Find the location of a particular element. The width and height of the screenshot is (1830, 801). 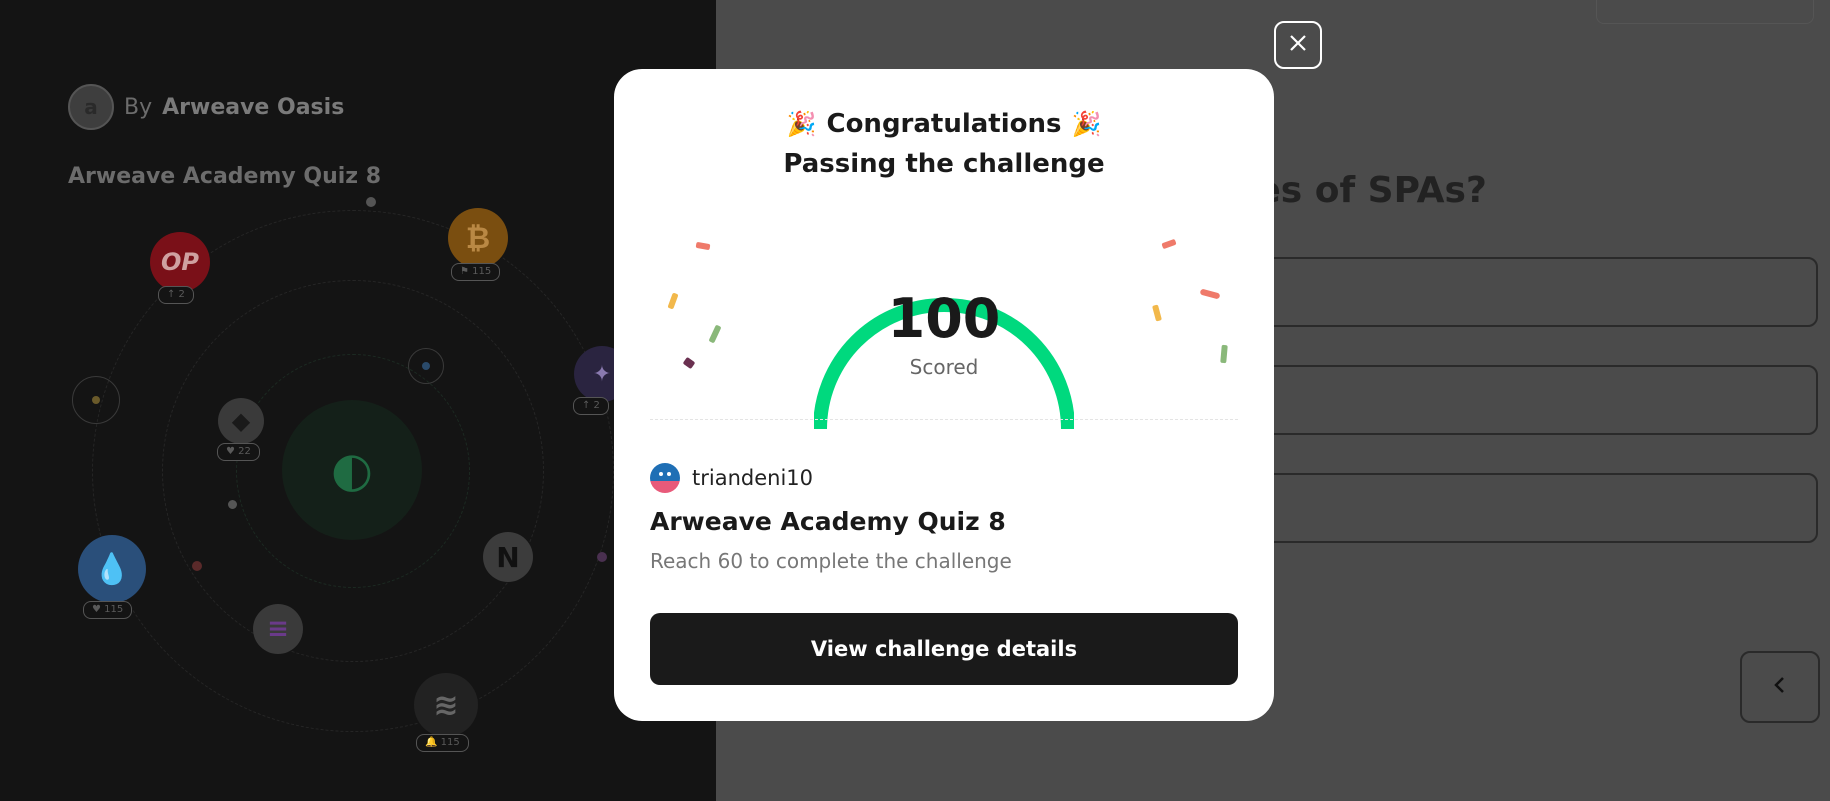

ethereum-coin-badge: ♥ 22 is located at coordinates (238, 452).